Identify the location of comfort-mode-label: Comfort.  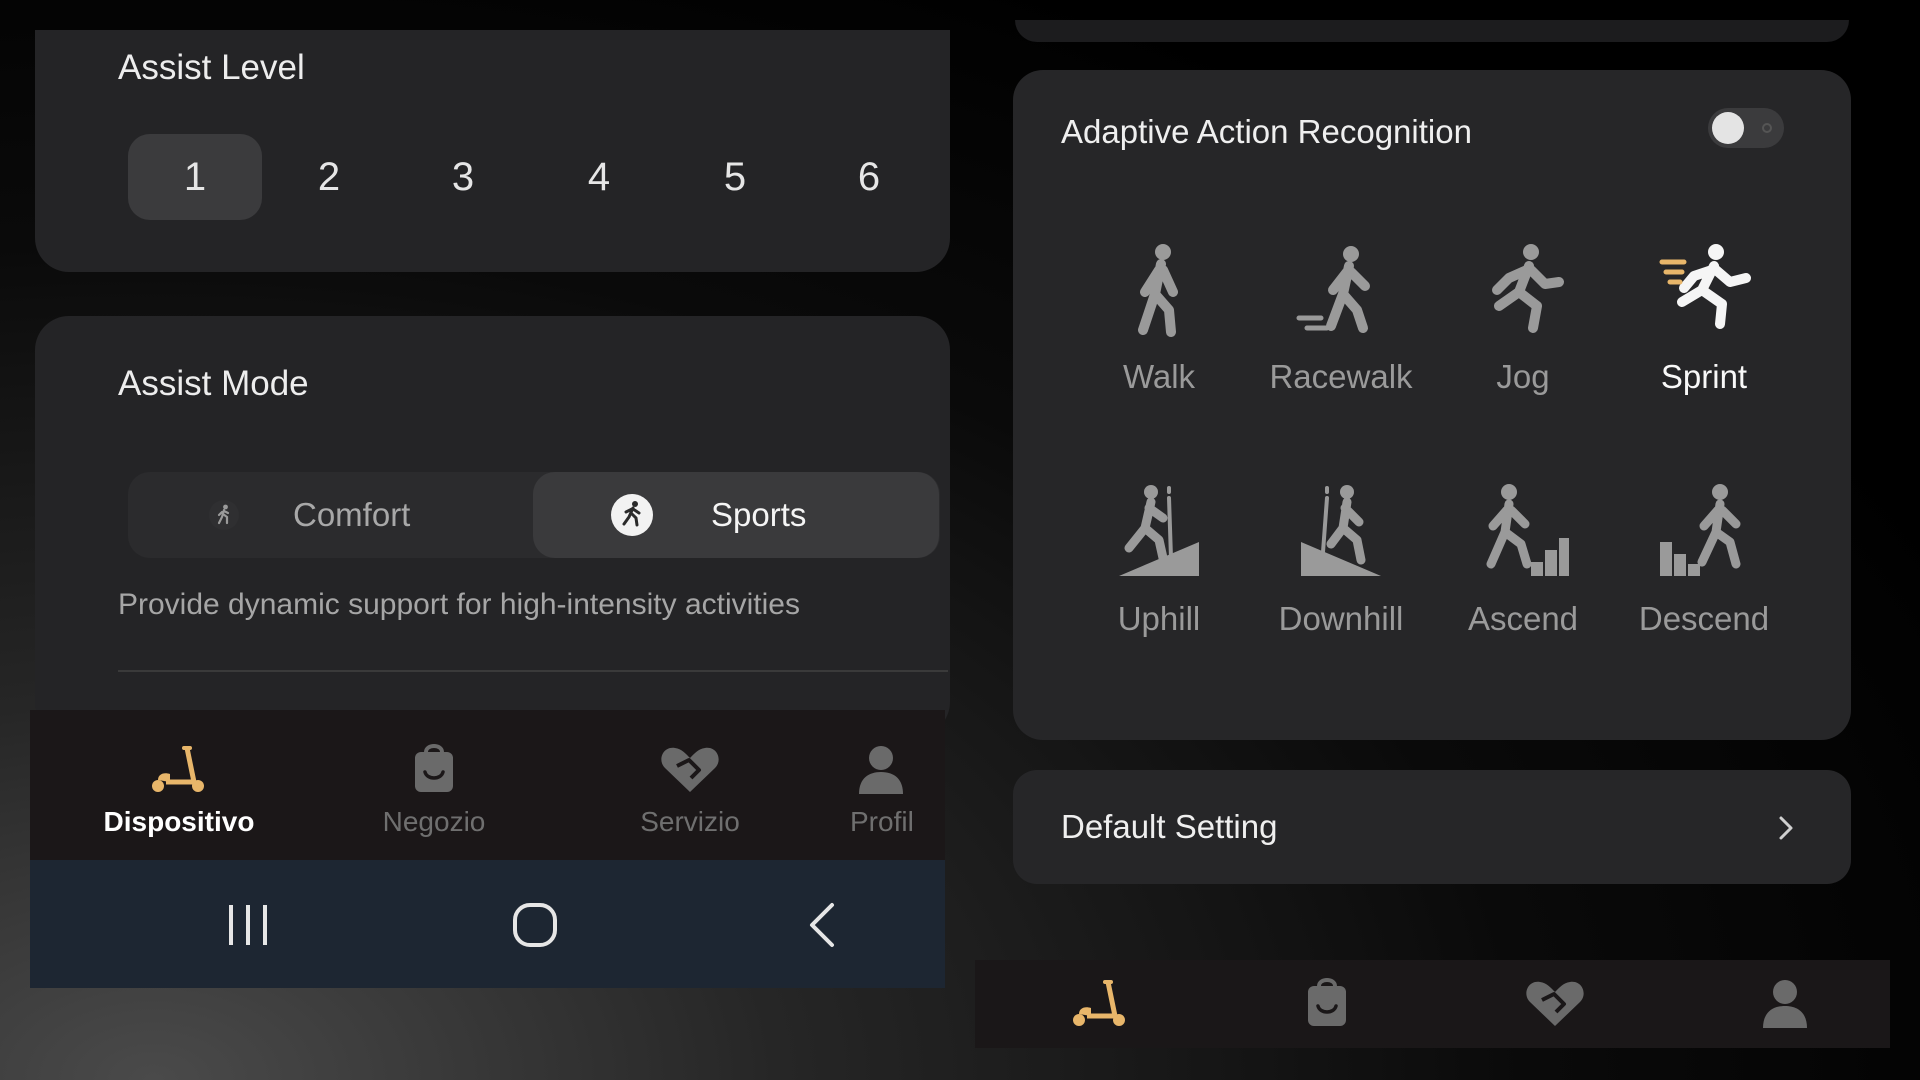
(352, 514).